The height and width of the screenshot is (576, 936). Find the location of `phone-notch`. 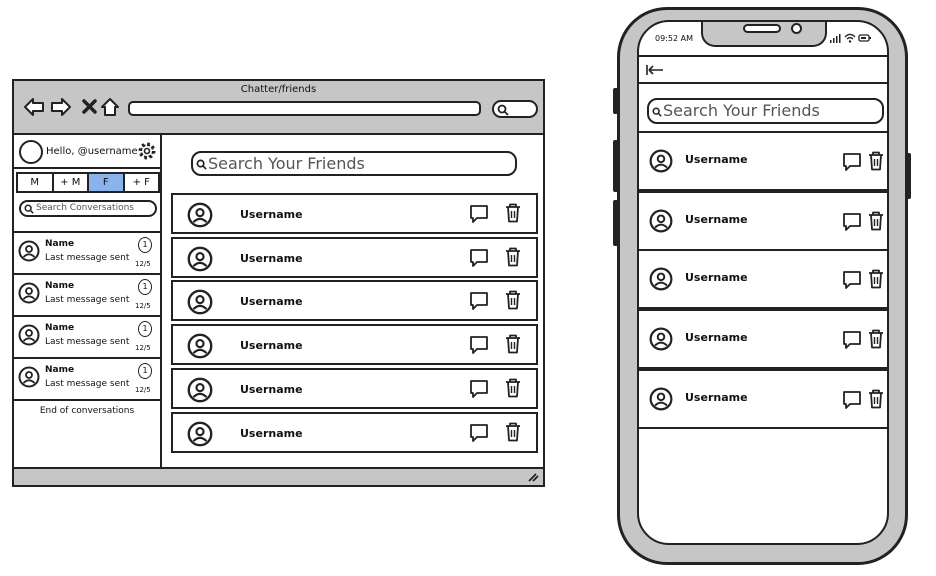

phone-notch is located at coordinates (764, 34).